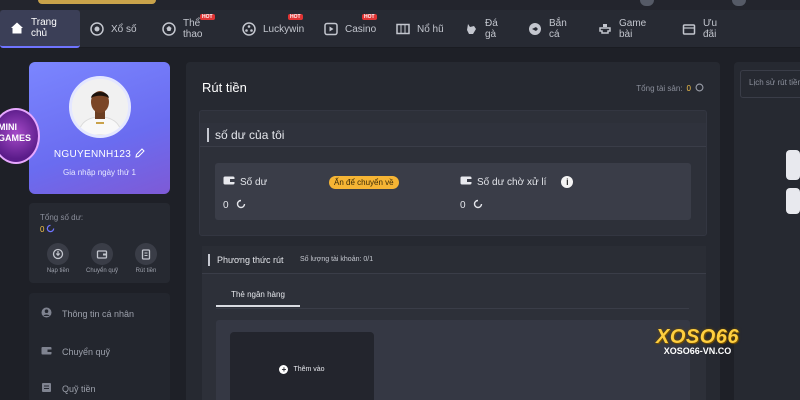  I want to click on section-title: số dư của tôi, so click(250, 135).